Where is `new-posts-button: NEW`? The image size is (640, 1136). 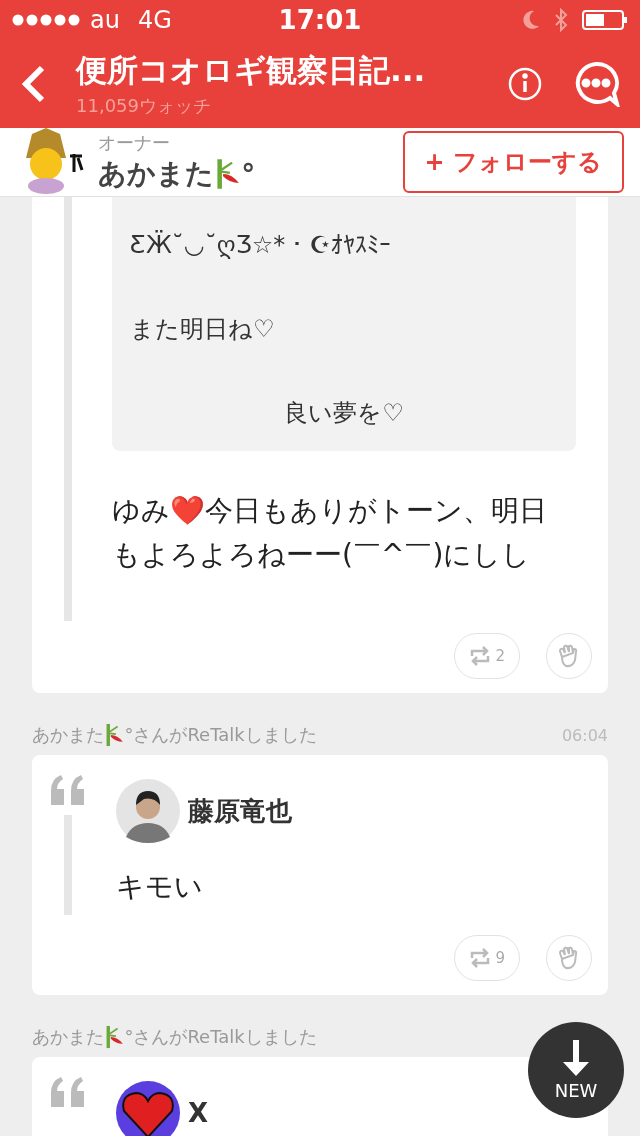 new-posts-button: NEW is located at coordinates (576, 1070).